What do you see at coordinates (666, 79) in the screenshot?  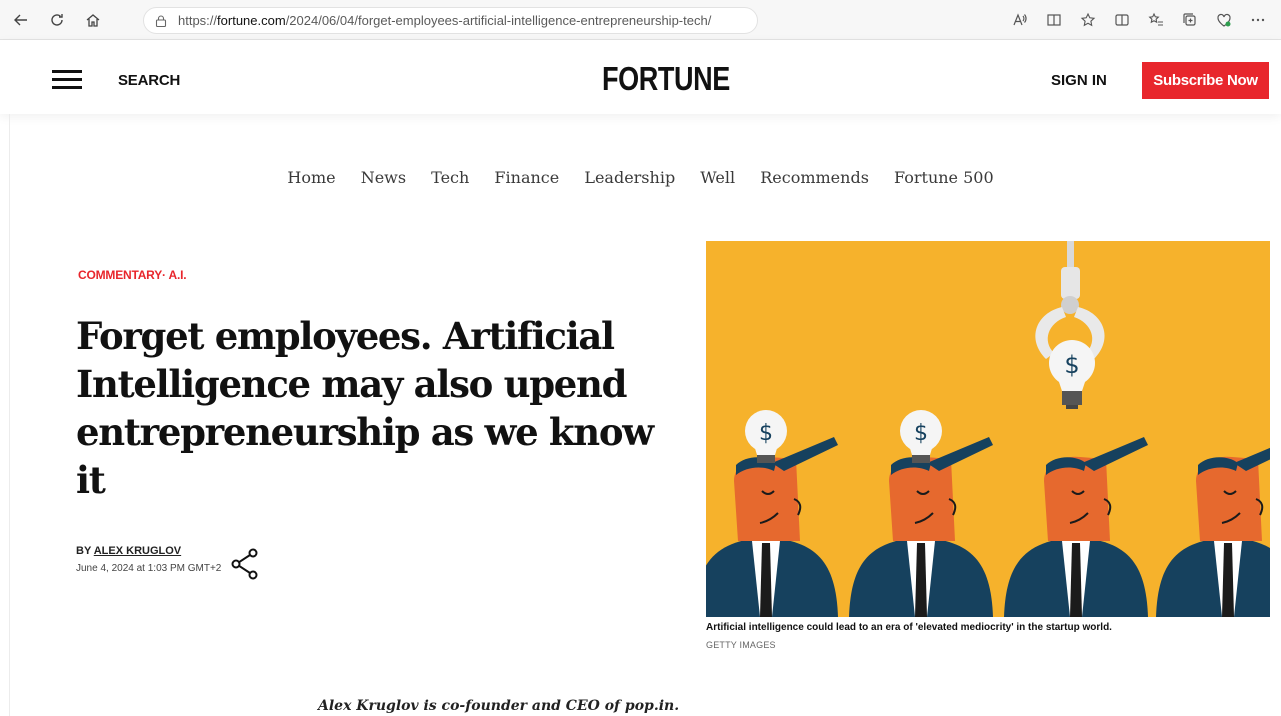 I see `fortune-logo: FORTUNE` at bounding box center [666, 79].